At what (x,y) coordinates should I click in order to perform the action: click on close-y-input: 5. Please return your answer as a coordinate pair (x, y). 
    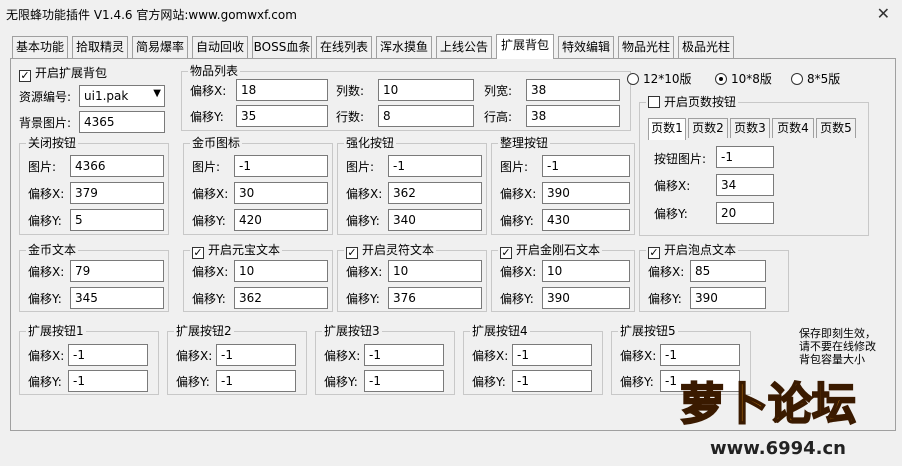
    Looking at the image, I should click on (117, 220).